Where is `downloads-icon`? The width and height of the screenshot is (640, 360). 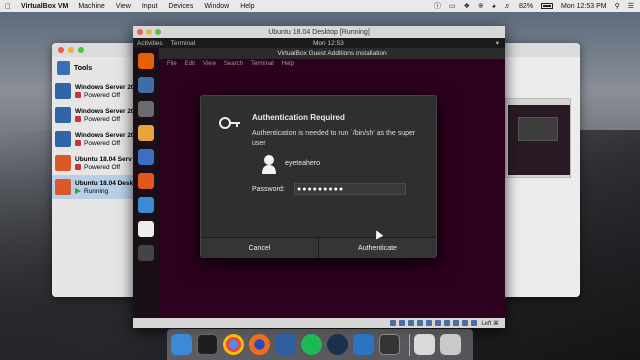 downloads-icon is located at coordinates (424, 344).